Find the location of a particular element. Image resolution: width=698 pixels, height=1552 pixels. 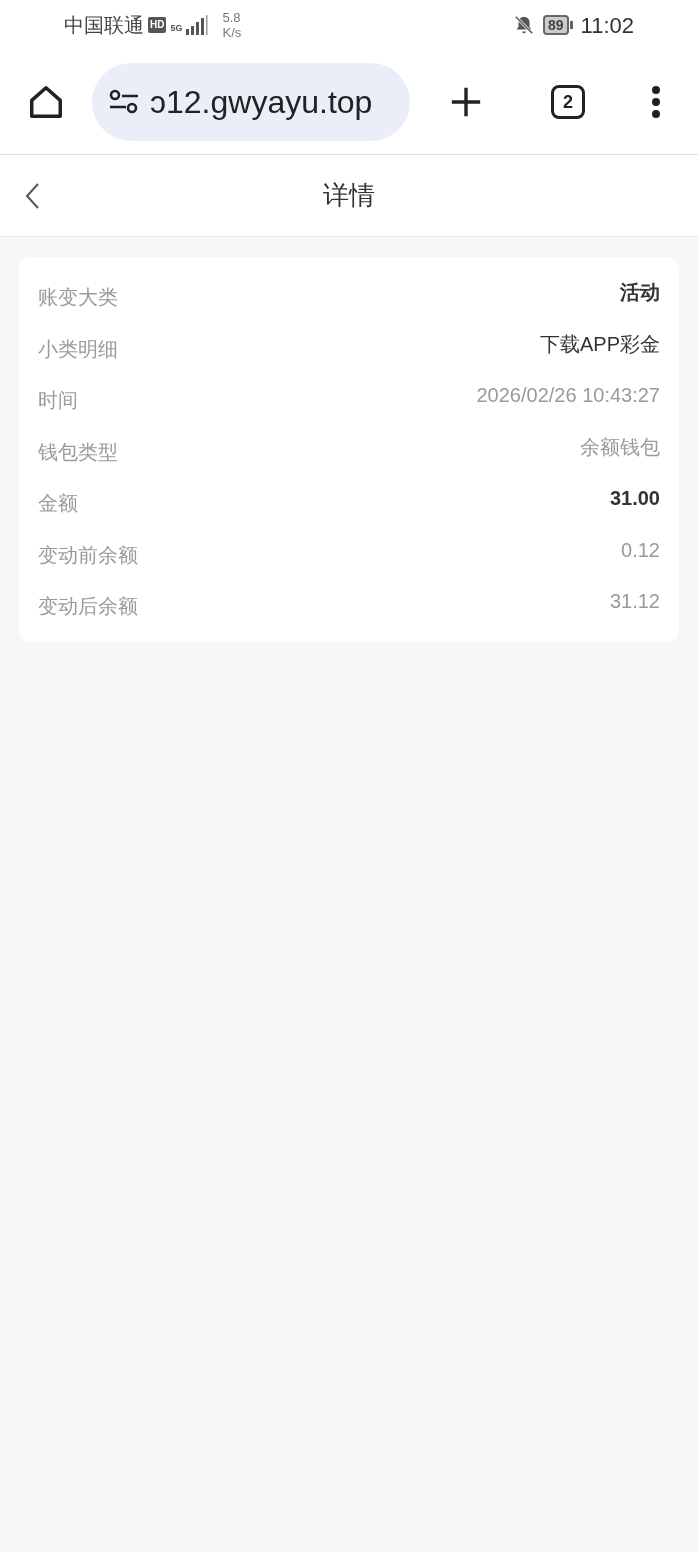

bell-off-icon is located at coordinates (524, 25).